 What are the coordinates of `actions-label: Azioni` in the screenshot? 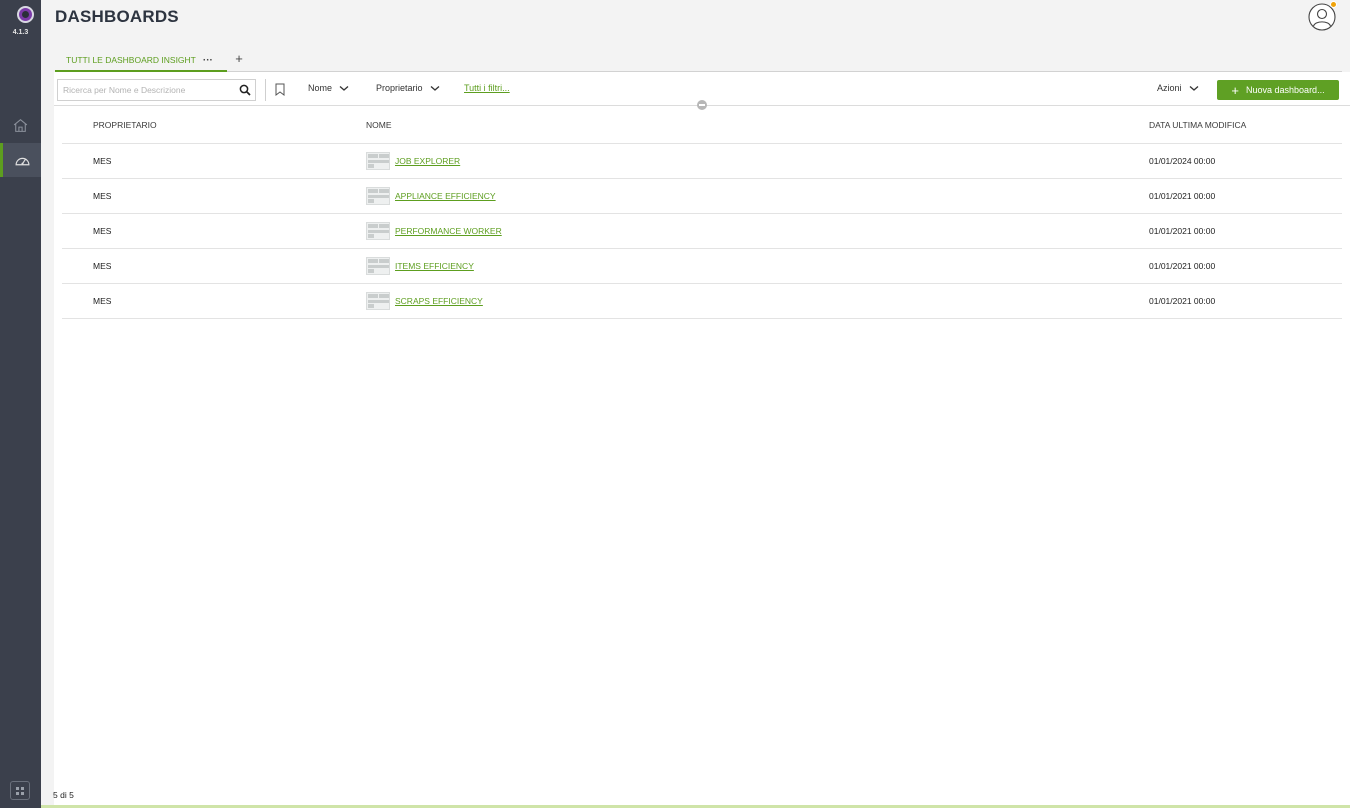 It's located at (1169, 88).